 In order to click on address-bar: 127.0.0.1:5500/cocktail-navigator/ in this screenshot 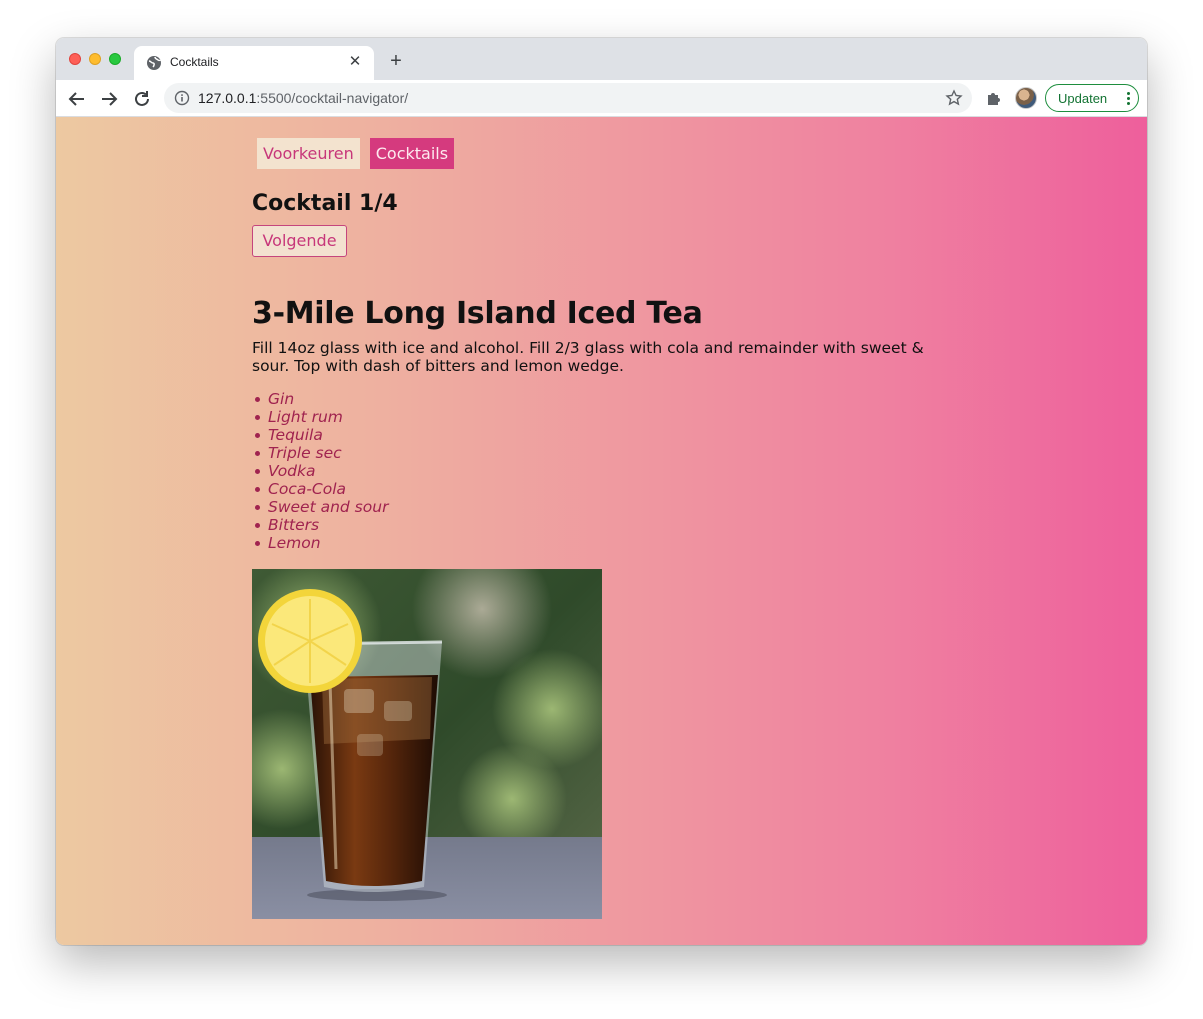, I will do `click(568, 98)`.